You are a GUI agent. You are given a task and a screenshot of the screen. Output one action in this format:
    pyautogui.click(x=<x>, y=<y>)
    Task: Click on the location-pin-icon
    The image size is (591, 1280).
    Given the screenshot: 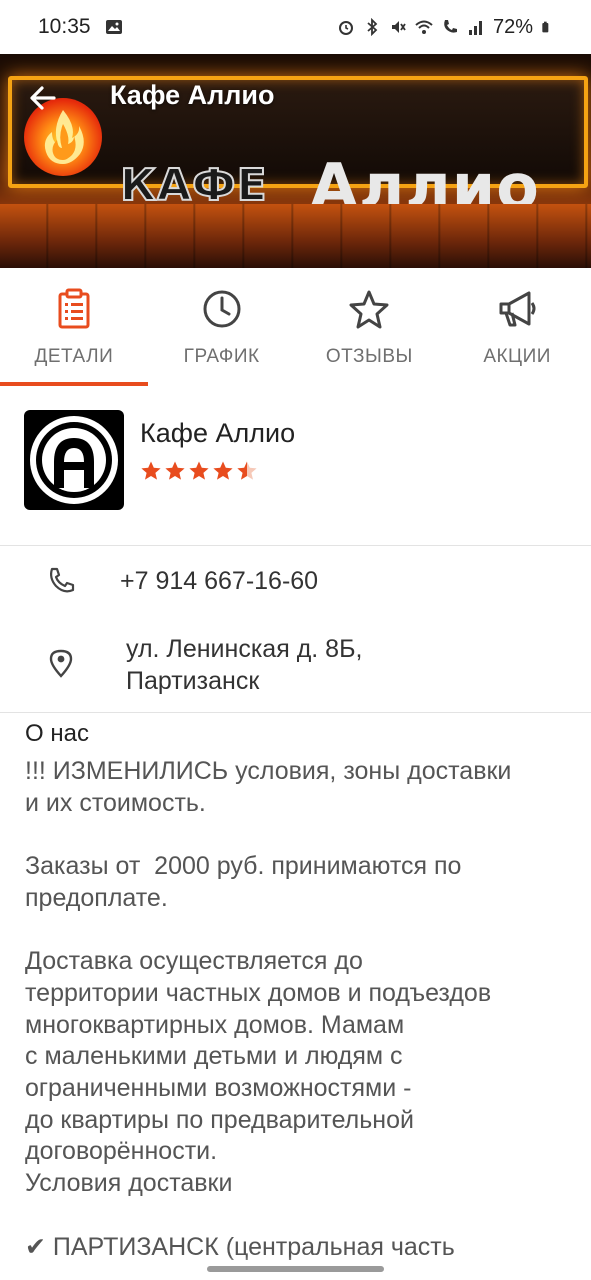 What is the action you would take?
    pyautogui.click(x=61, y=663)
    